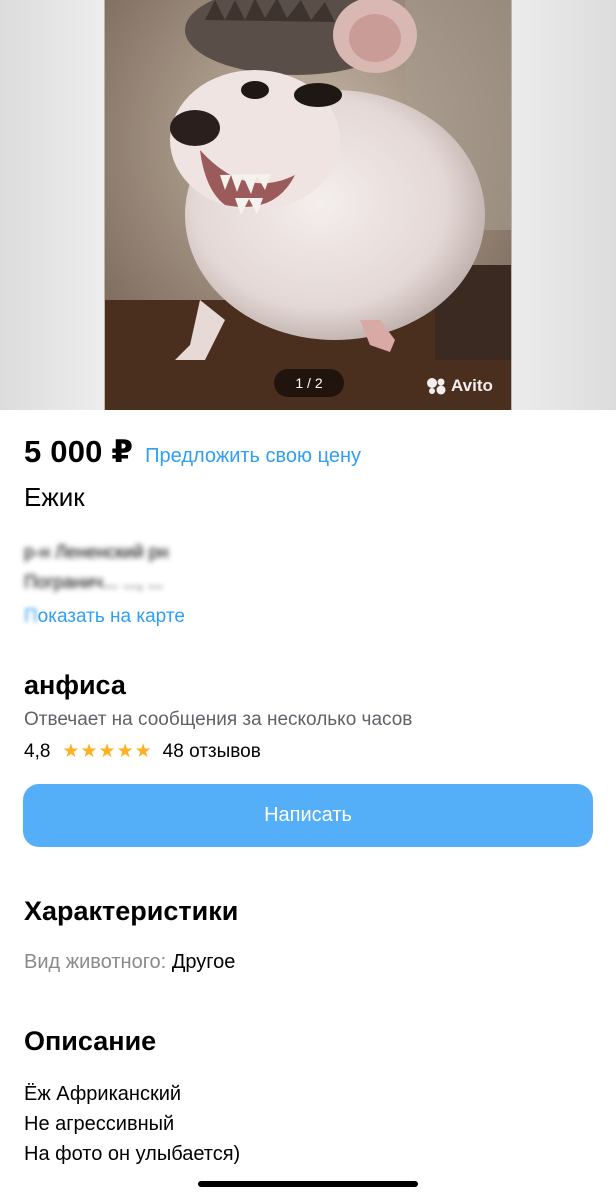 The width and height of the screenshot is (616, 1200). I want to click on price: 5 000 ₽, so click(79, 451).